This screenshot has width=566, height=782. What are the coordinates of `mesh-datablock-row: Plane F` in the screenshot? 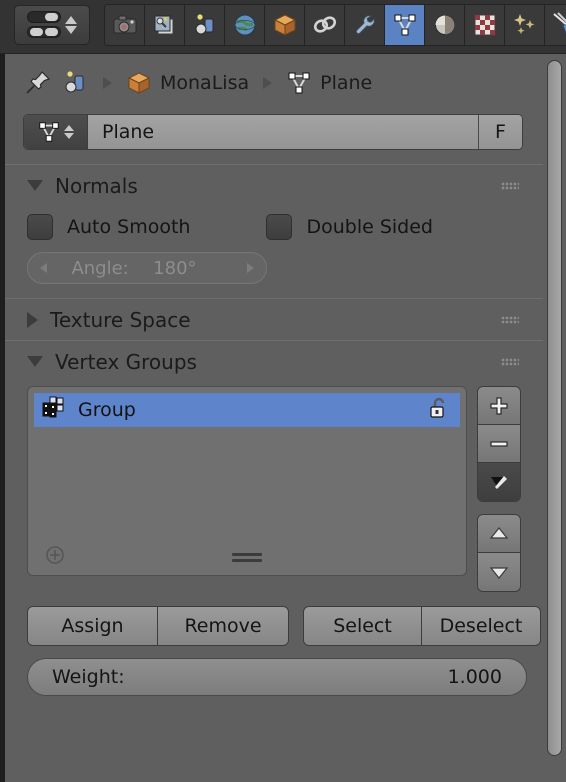 It's located at (273, 132).